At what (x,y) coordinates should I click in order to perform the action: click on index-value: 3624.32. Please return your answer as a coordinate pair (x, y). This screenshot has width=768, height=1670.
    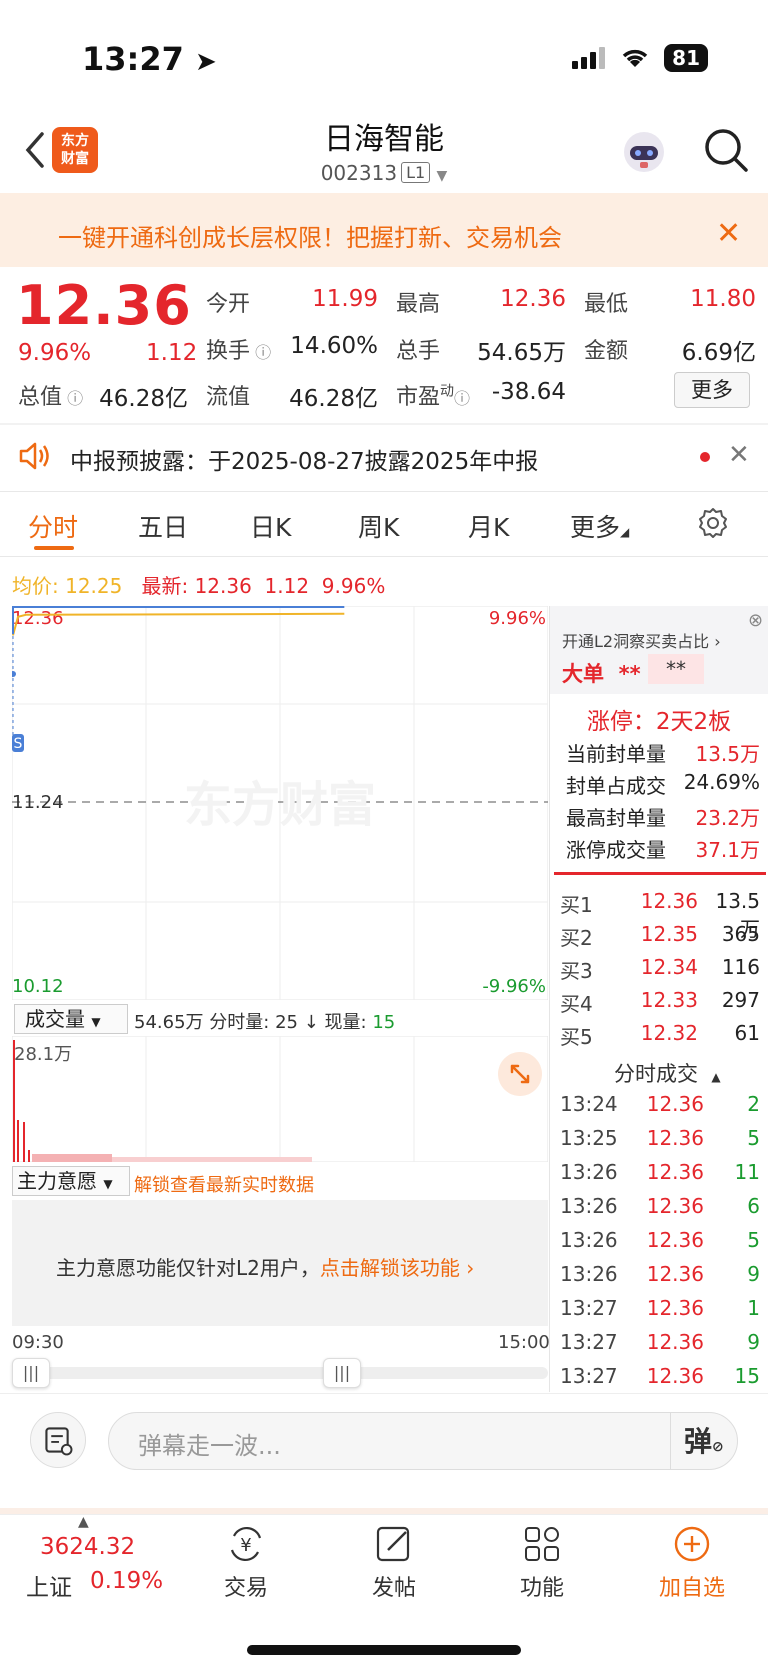
    Looking at the image, I should click on (87, 1547).